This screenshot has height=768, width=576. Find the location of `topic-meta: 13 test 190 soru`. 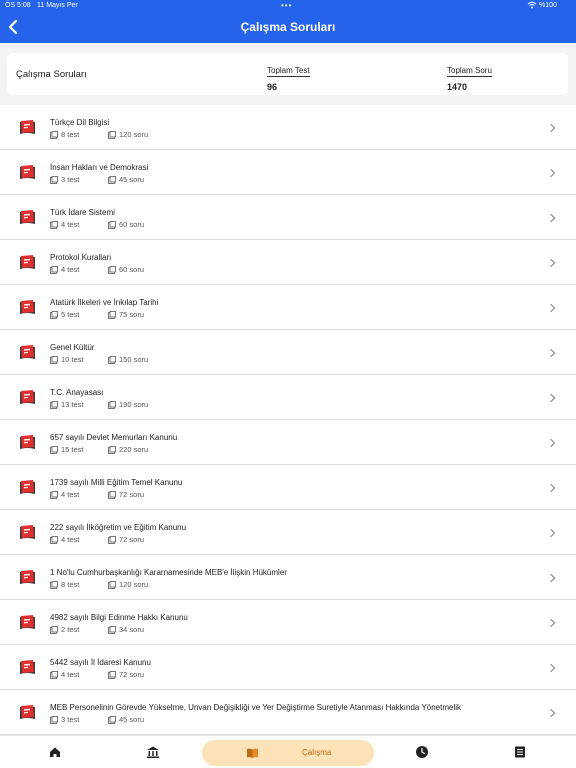

topic-meta: 13 test 190 soru is located at coordinates (99, 404).